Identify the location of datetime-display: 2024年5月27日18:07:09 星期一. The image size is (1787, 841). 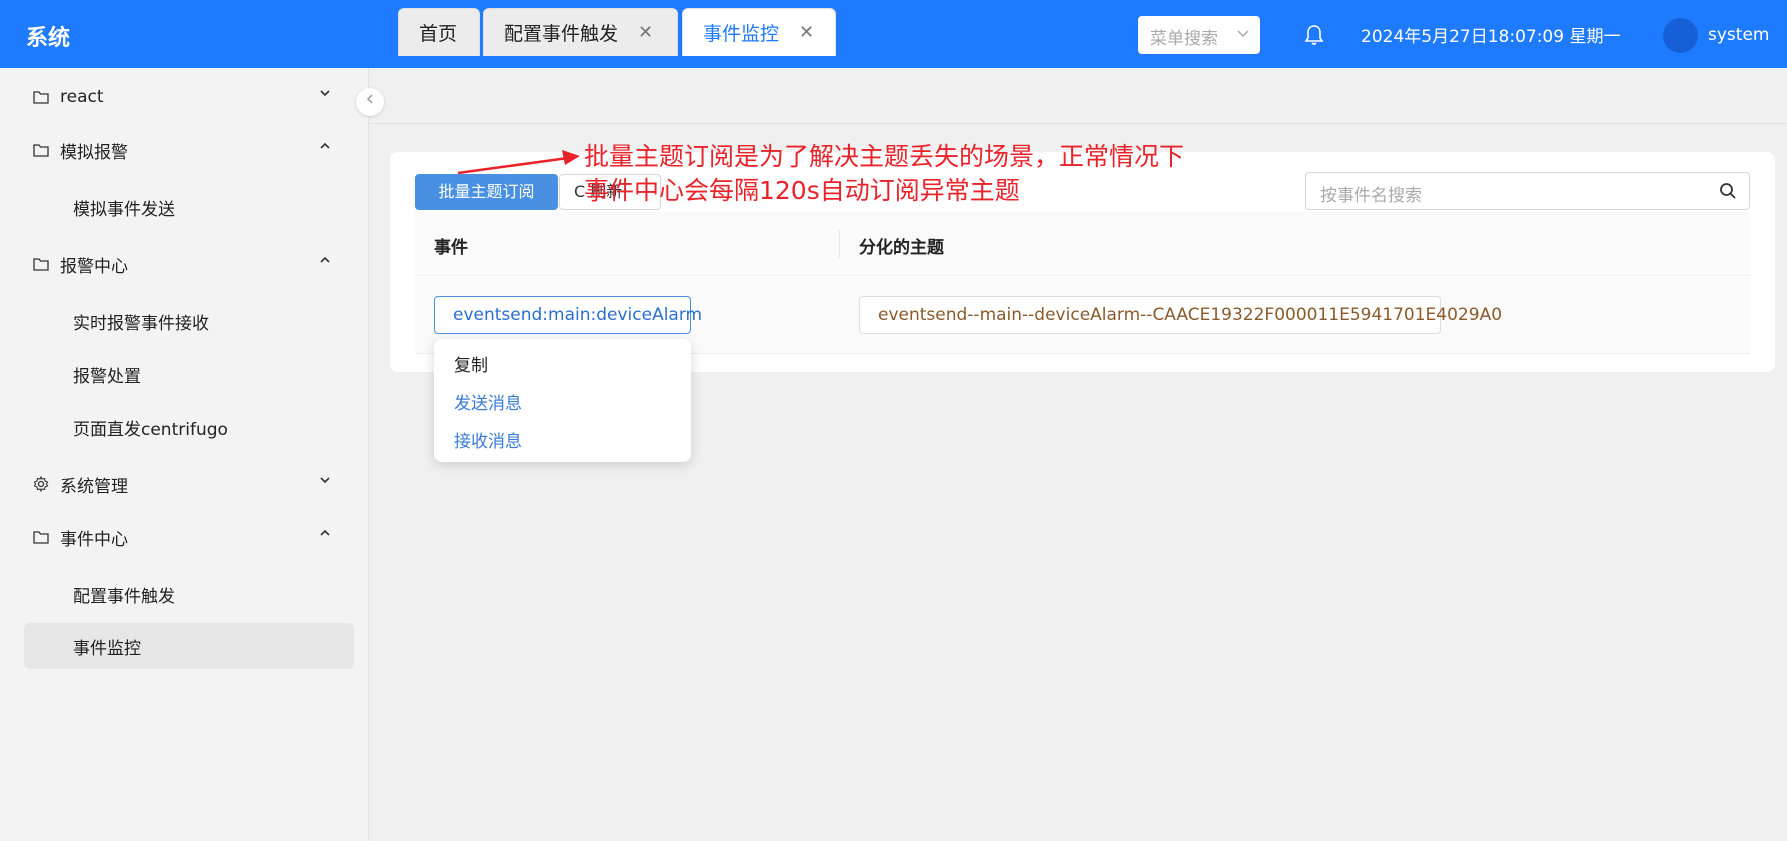
(1491, 37).